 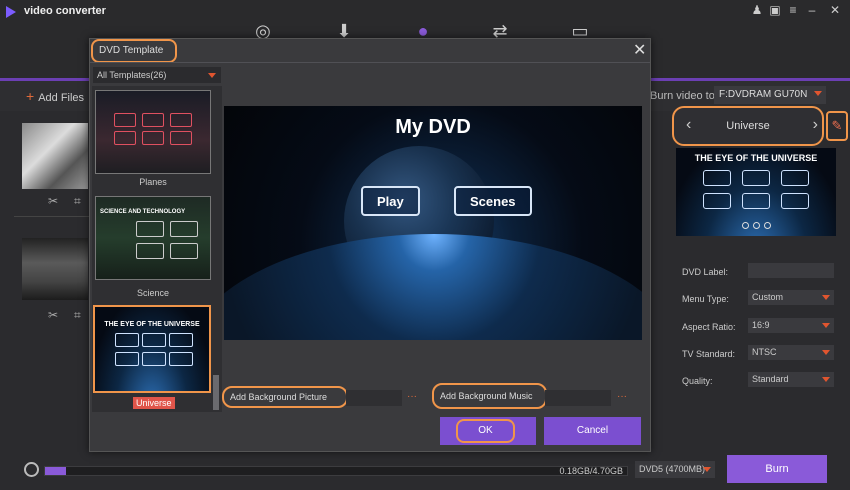 I want to click on close-icon: ✕, so click(x=639, y=50).